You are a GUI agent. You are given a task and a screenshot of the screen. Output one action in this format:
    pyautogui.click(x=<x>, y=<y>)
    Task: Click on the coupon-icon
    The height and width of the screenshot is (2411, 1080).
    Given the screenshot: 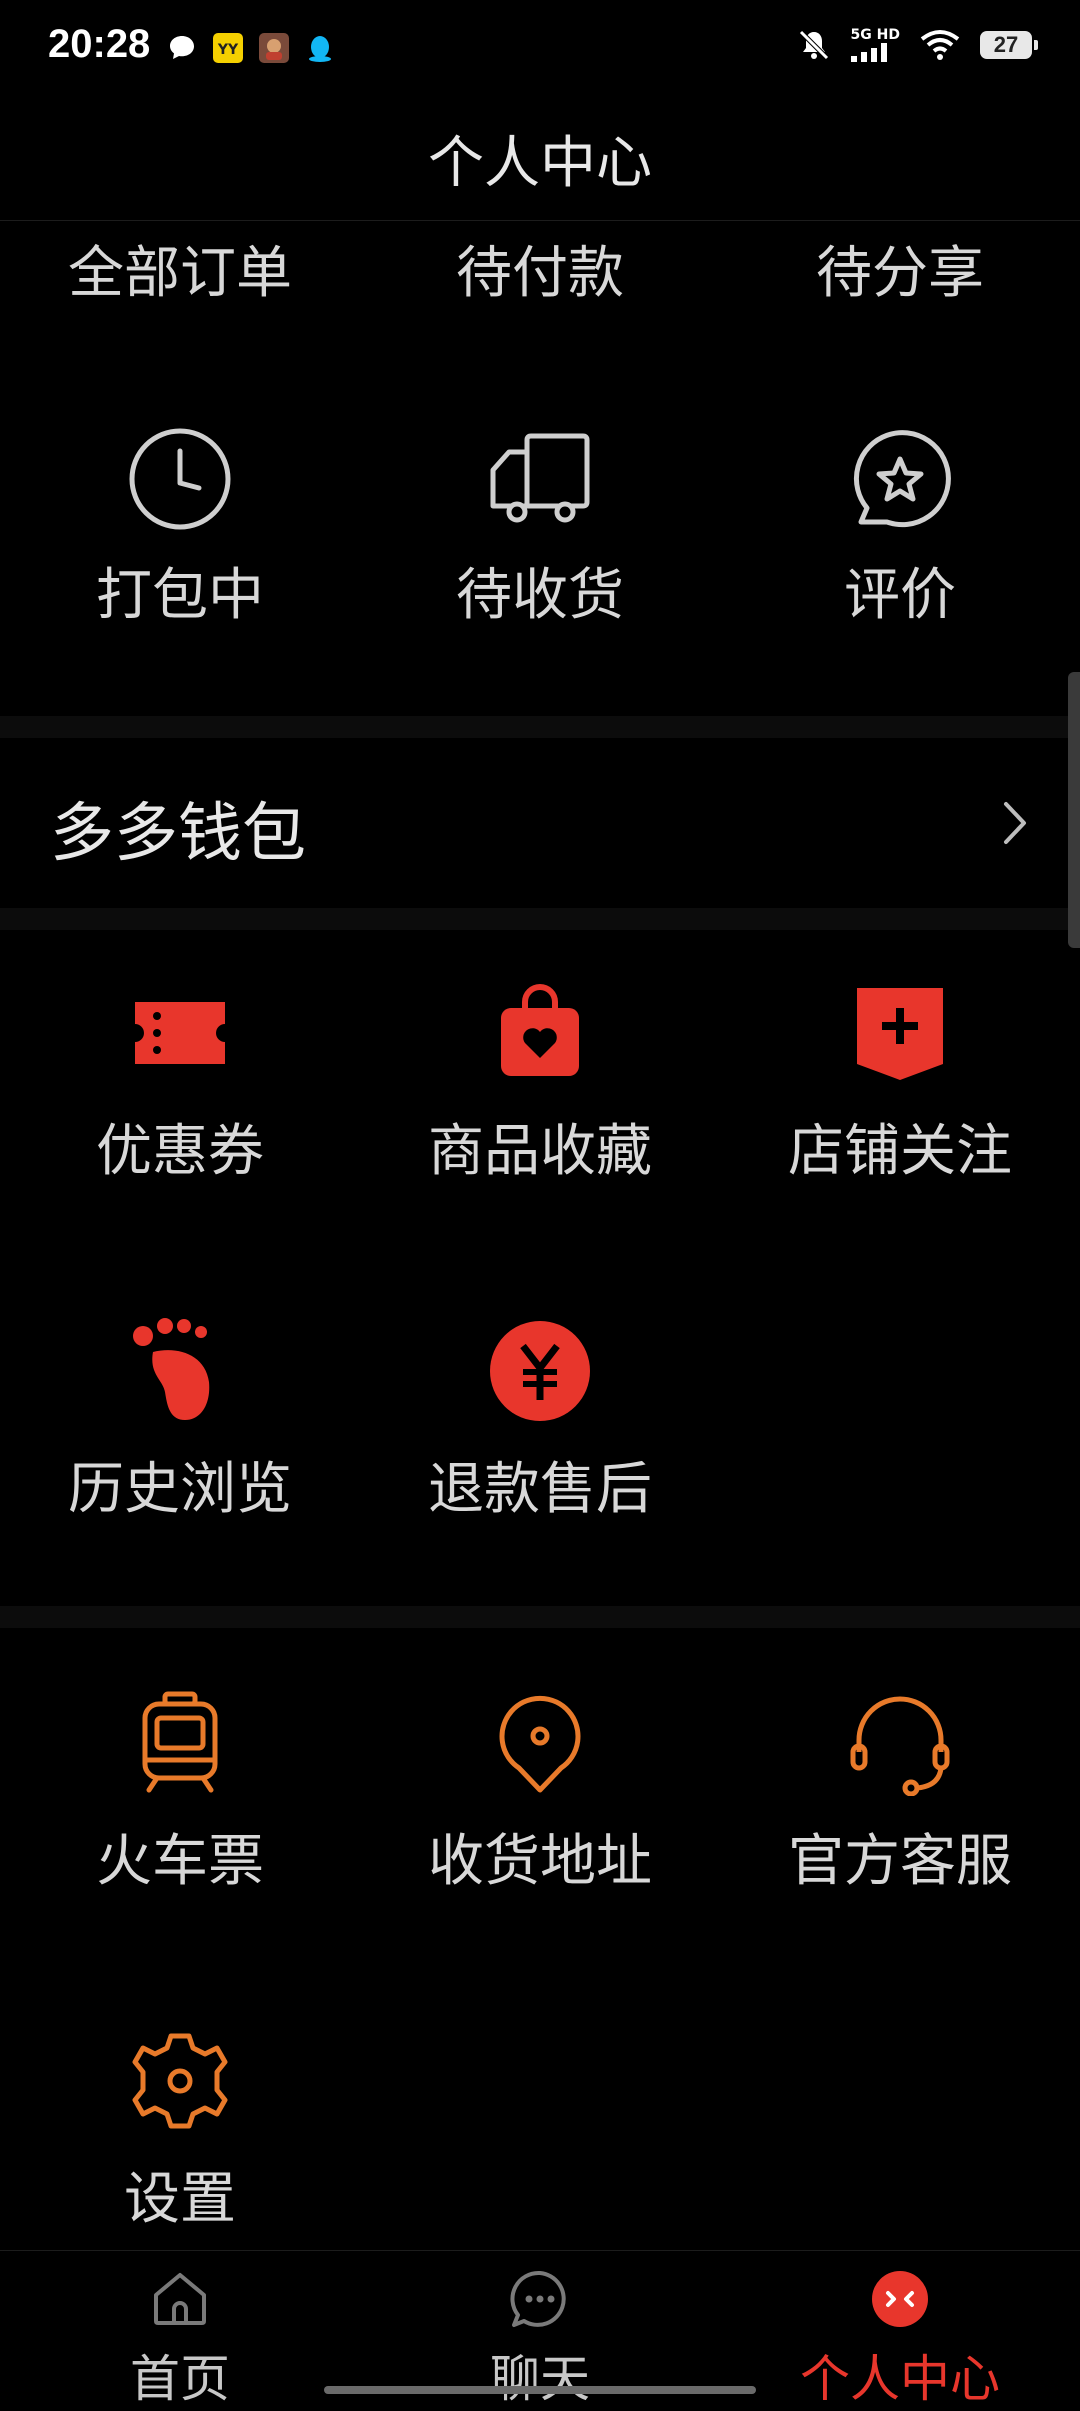 What is the action you would take?
    pyautogui.click(x=180, y=1033)
    